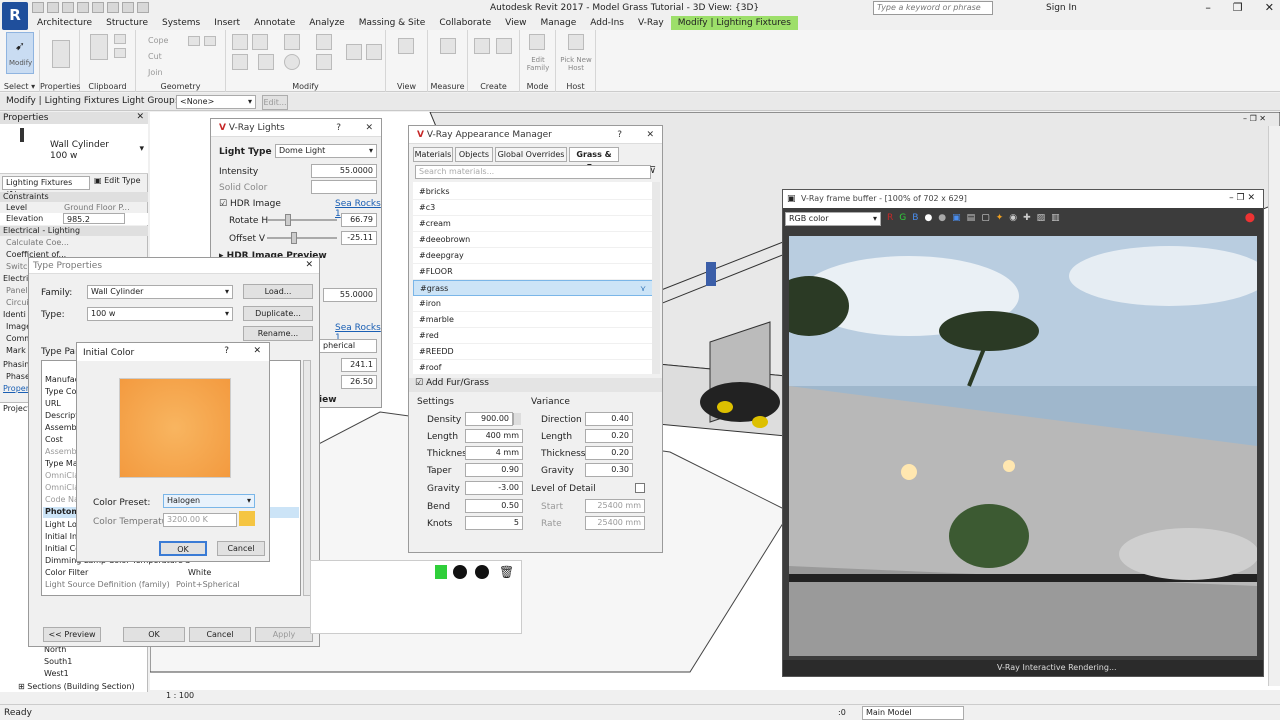 This screenshot has width=1280, height=720. Describe the element at coordinates (535, 135) in the screenshot. I see `appearance-manager-titlebar: V V-Ray Appearance Manager? ✕` at that location.